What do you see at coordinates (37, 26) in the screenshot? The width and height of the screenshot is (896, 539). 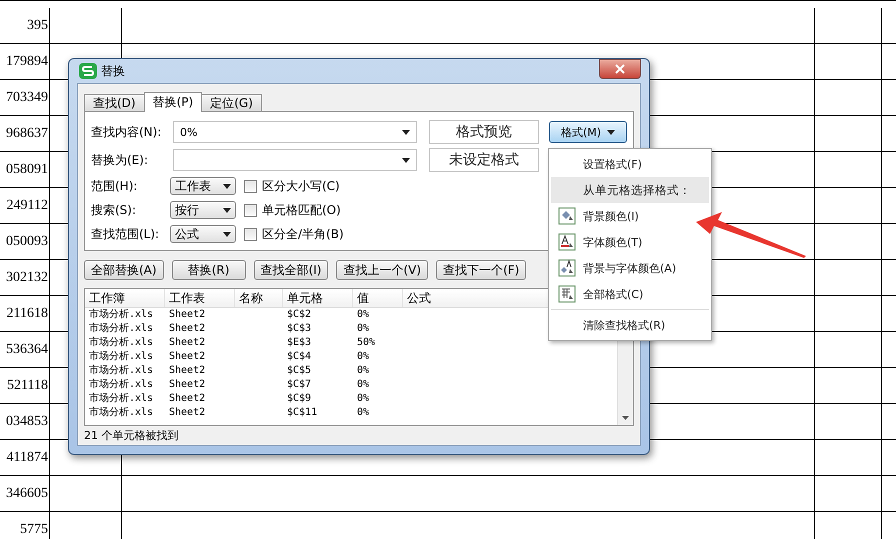 I see `sheet-cell-text: 395` at bounding box center [37, 26].